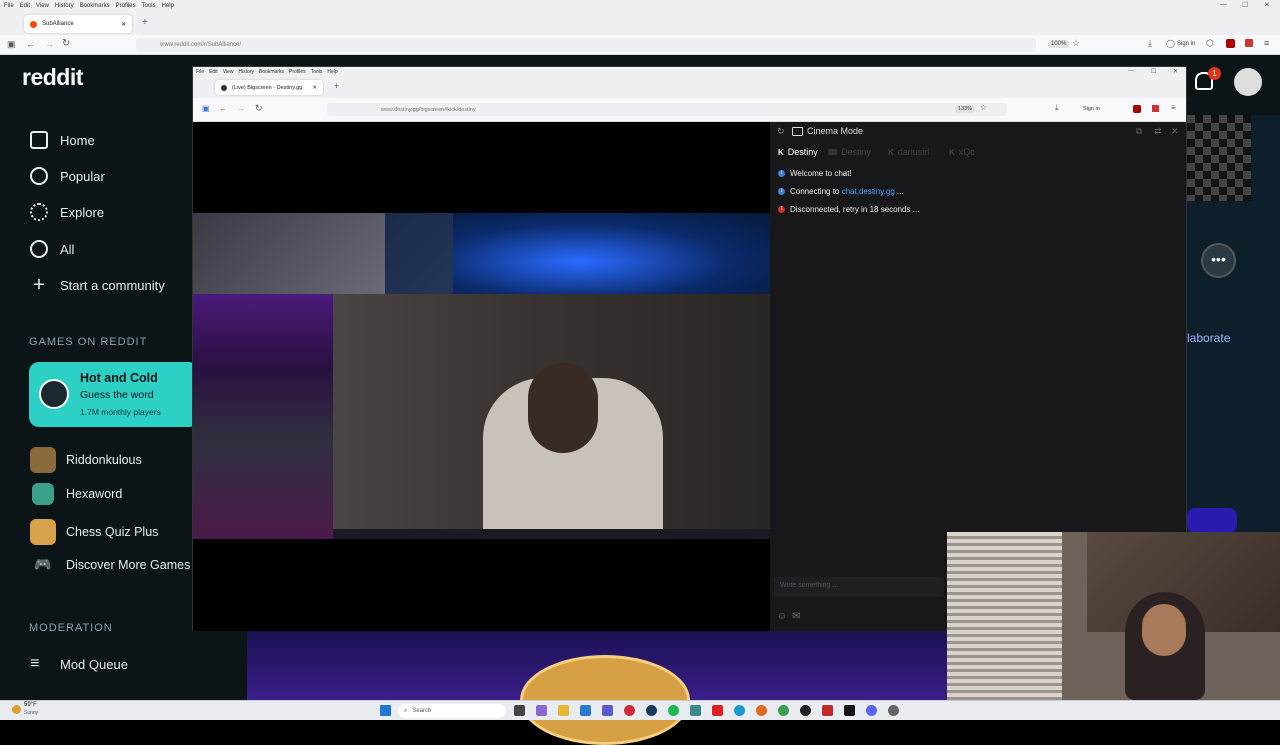 The image size is (1280, 745). I want to click on inner-sign-in-button: Sign in, so click(1091, 109).